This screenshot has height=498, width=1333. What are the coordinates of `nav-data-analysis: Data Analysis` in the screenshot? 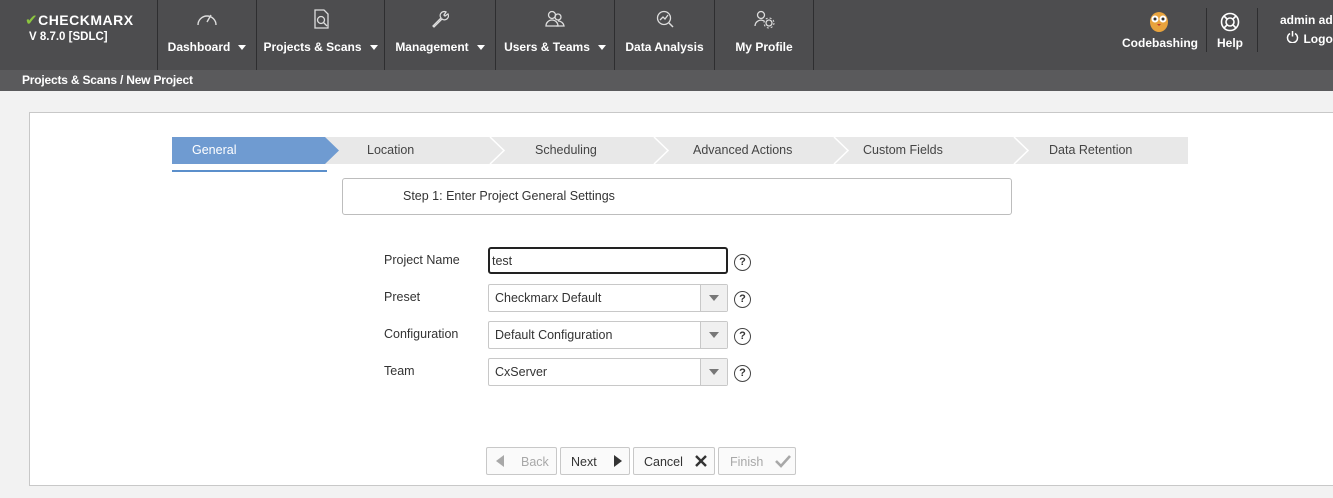 It's located at (664, 35).